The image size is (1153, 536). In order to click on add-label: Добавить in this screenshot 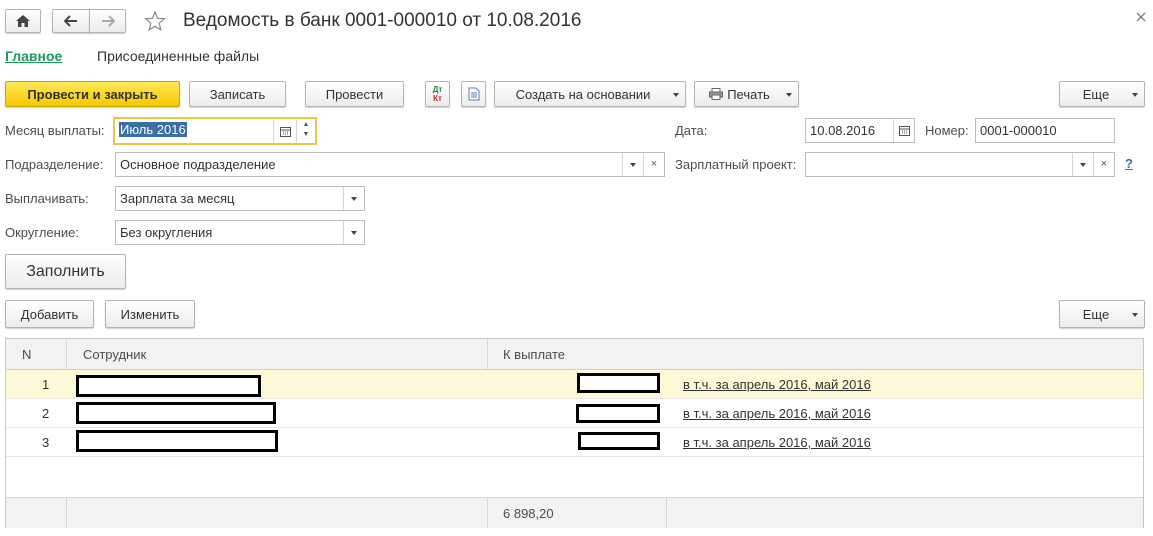, I will do `click(49, 314)`.